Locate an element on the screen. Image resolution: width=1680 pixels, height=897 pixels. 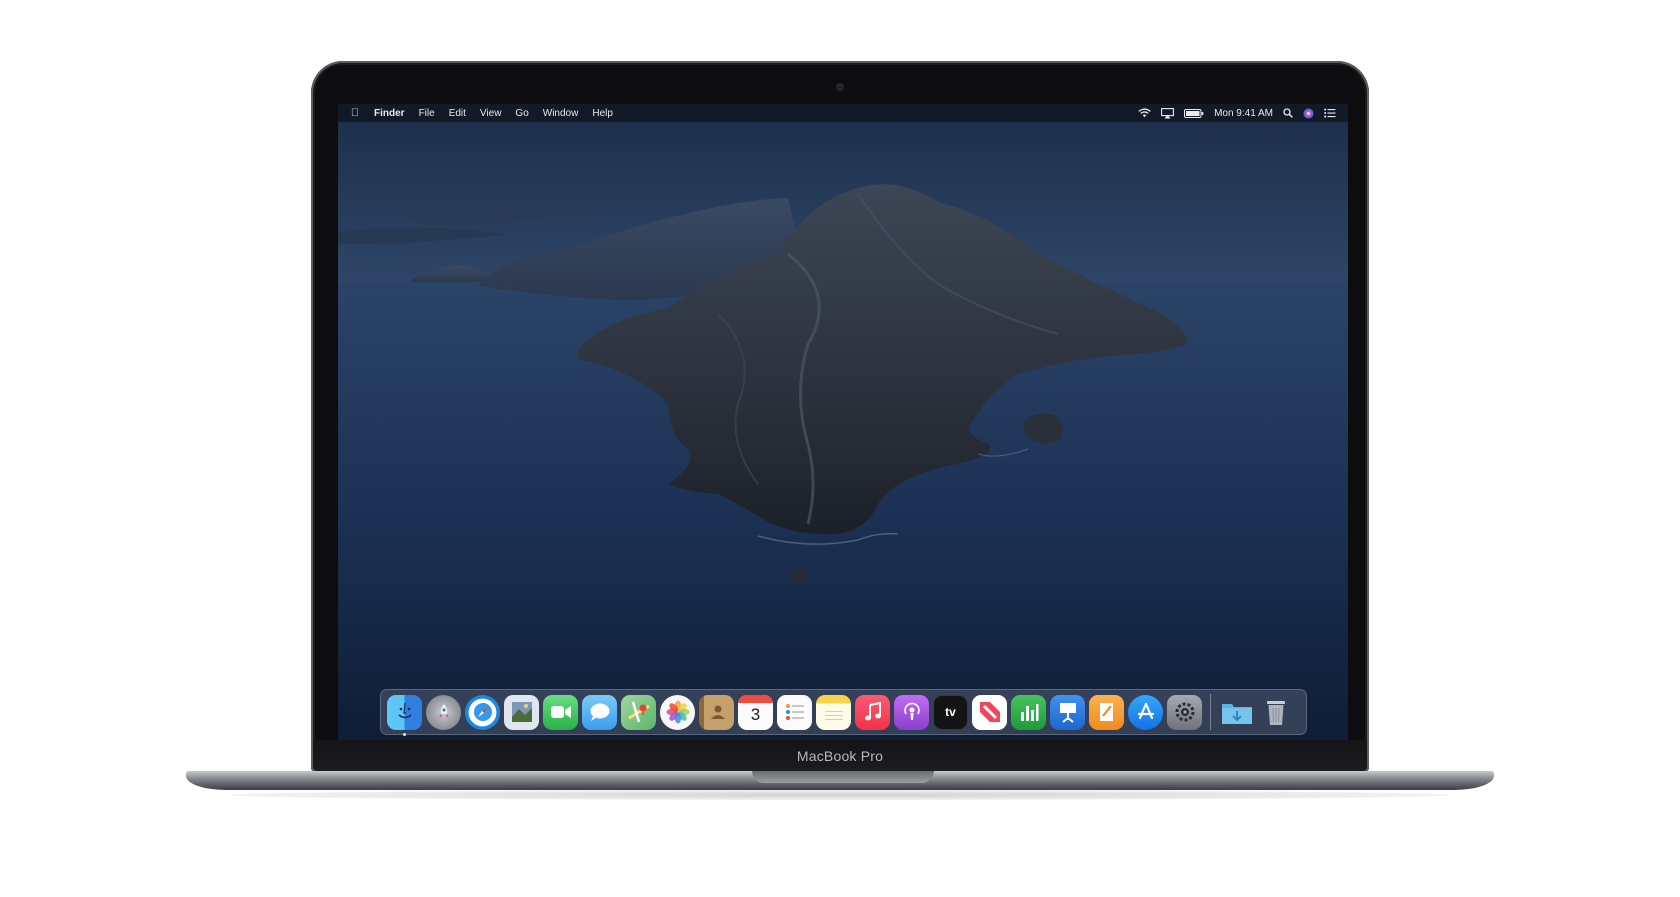
keynote-icon is located at coordinates (1067, 712).